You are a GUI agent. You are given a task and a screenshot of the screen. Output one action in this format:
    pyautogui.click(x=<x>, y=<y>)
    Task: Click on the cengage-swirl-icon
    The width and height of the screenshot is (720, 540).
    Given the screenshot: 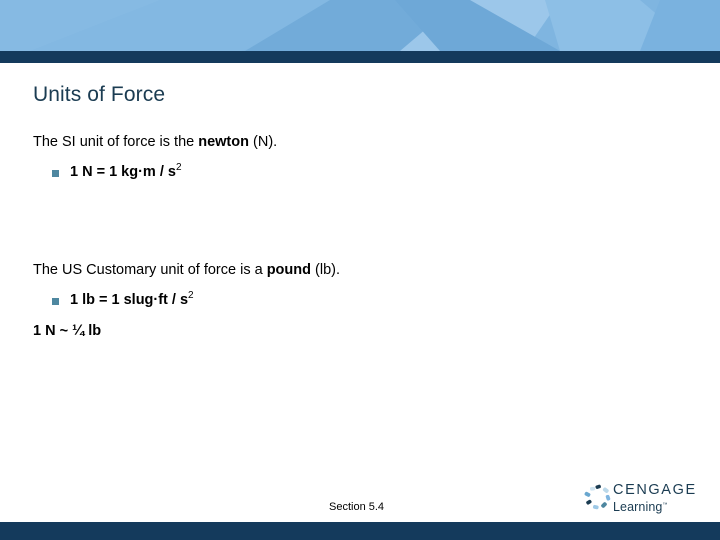 What is the action you would take?
    pyautogui.click(x=597, y=497)
    